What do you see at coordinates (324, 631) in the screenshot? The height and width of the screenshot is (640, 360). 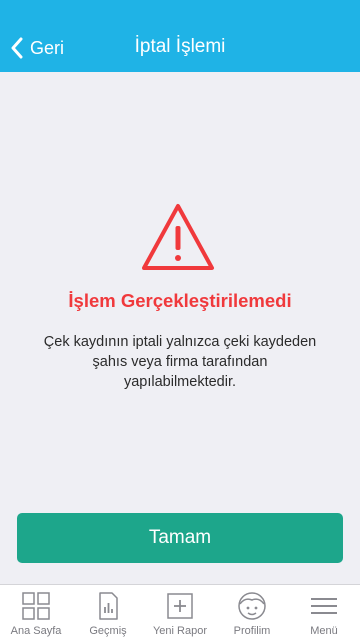 I see `tab-label: Menü` at bounding box center [324, 631].